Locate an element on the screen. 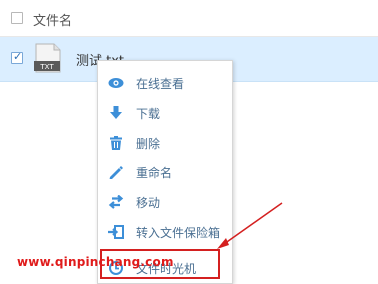 Image resolution: width=378 pixels, height=284 pixels. watermark-text: www.qinpinchang.com is located at coordinates (95, 262).